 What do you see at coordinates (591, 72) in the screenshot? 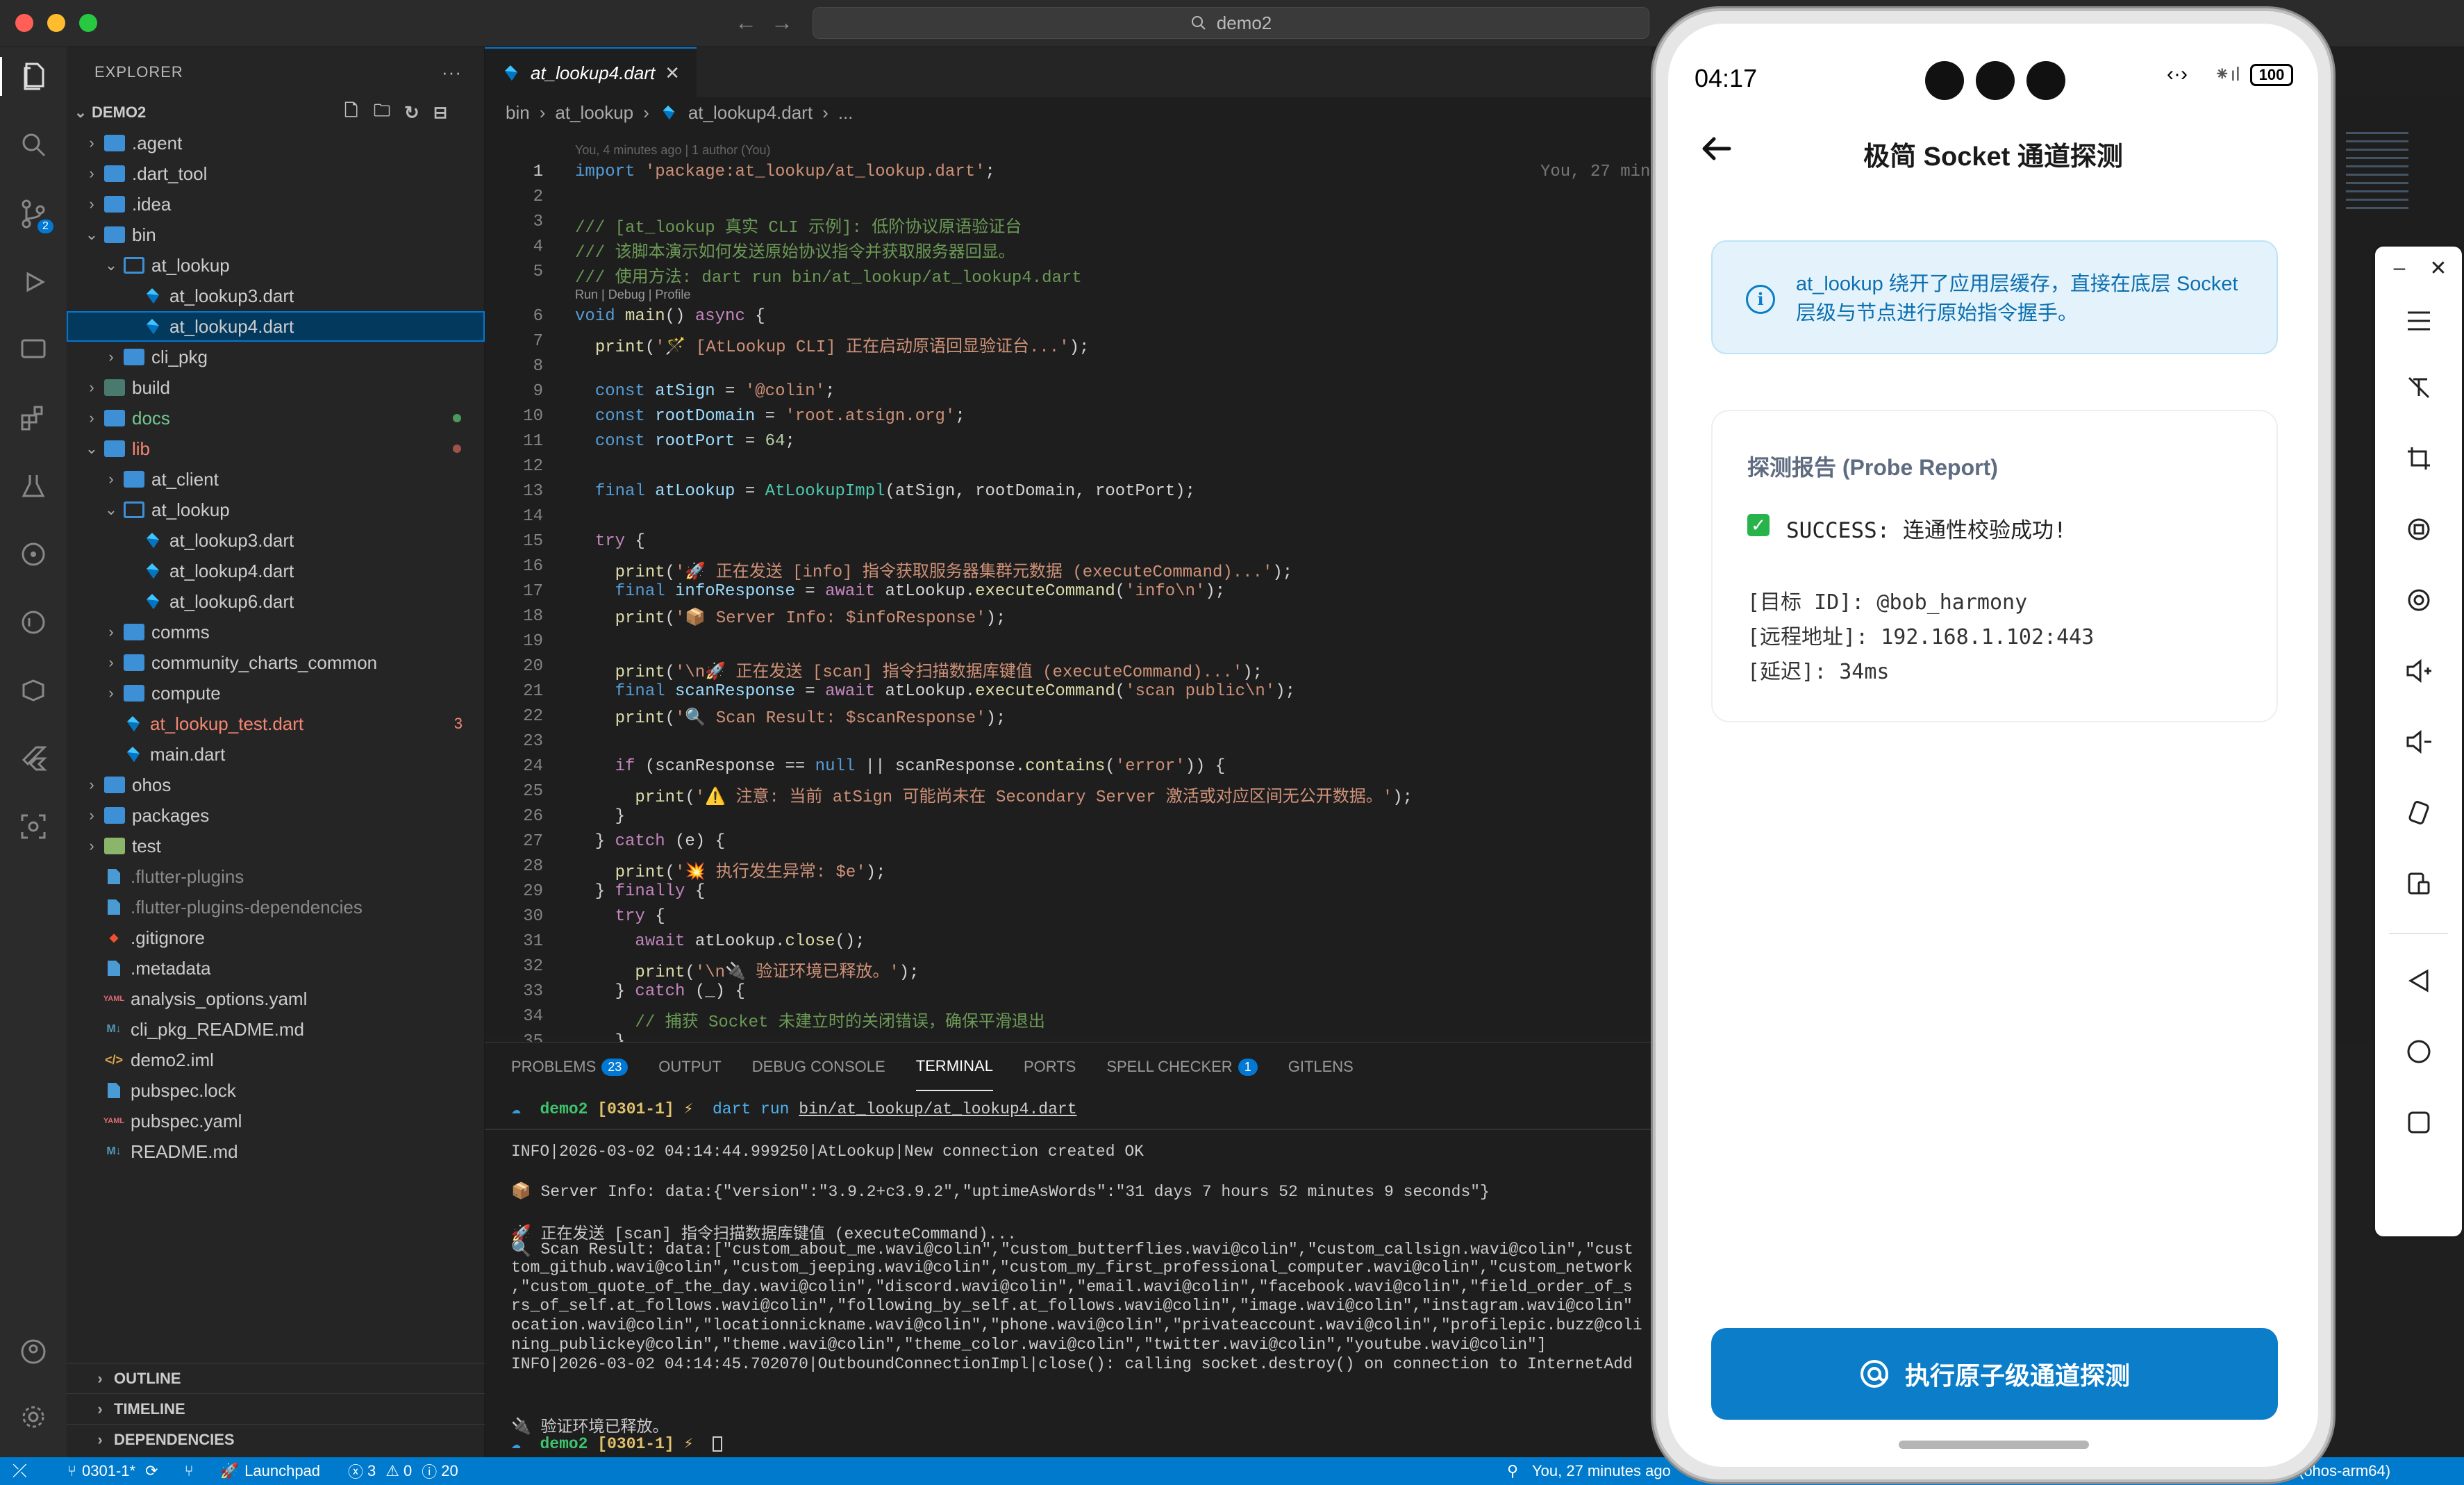
I see `editor-tab: at_lookup4.dart ✕` at bounding box center [591, 72].